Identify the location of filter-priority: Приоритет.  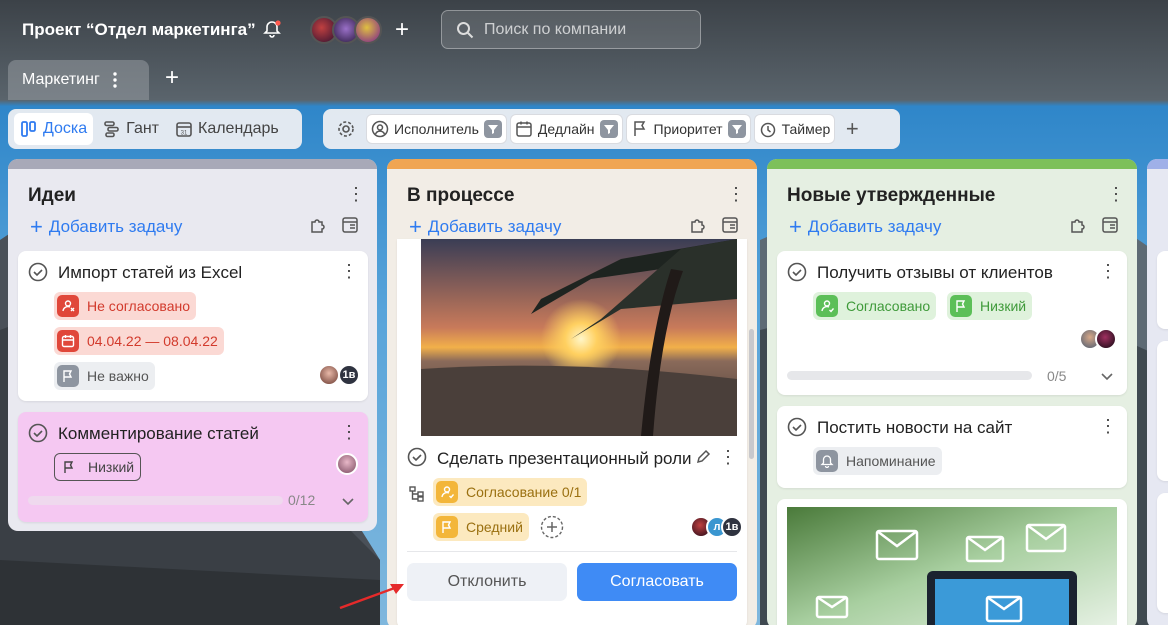
(688, 129).